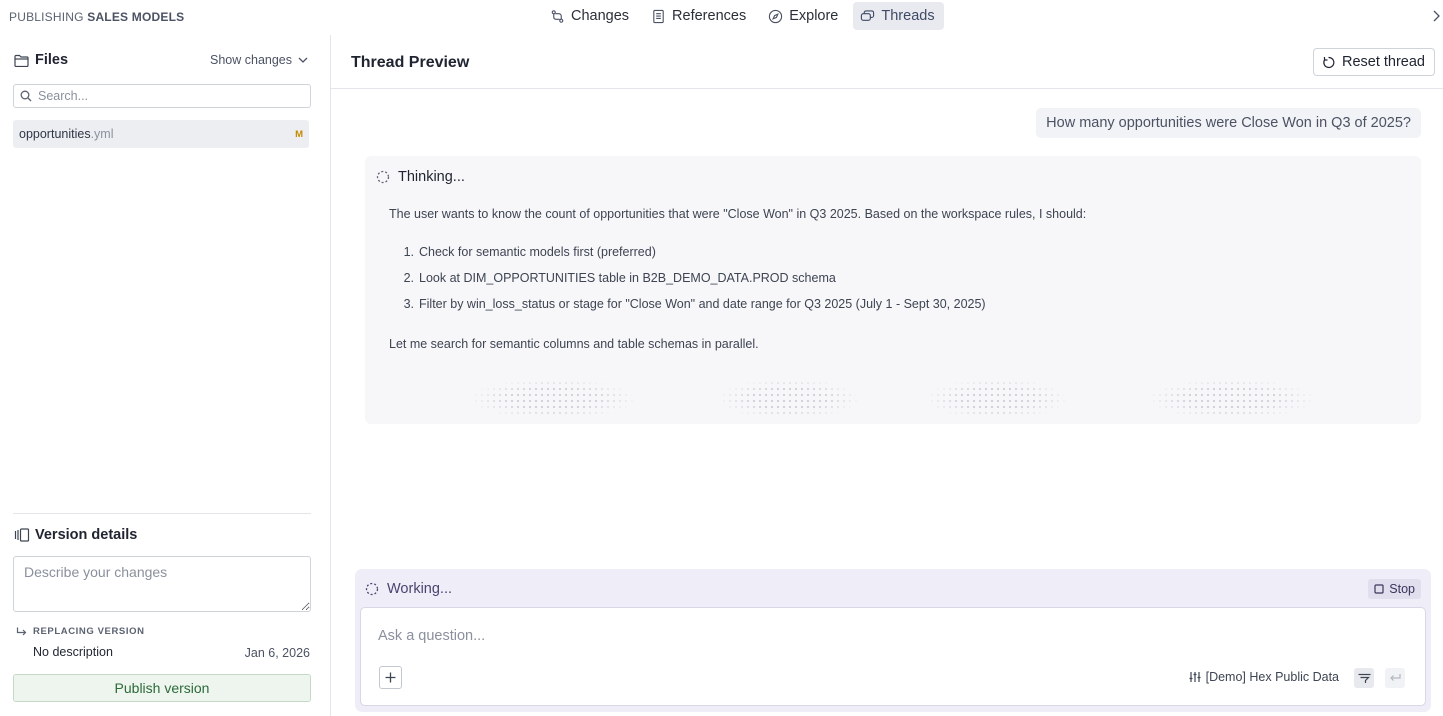 This screenshot has width=1443, height=716. I want to click on question-box: [Demo] Hex Public Data, so click(893, 656).